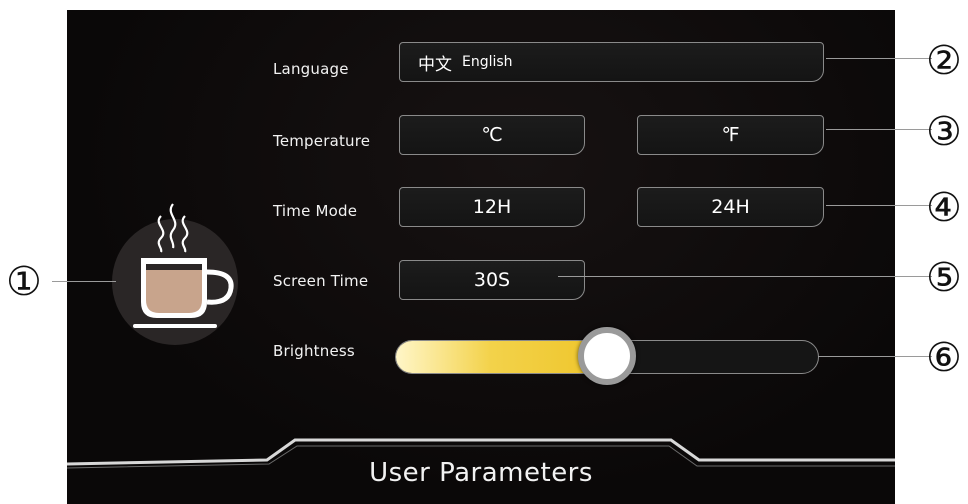  Describe the element at coordinates (435, 62) in the screenshot. I see `language-option-chinese: 中文` at that location.